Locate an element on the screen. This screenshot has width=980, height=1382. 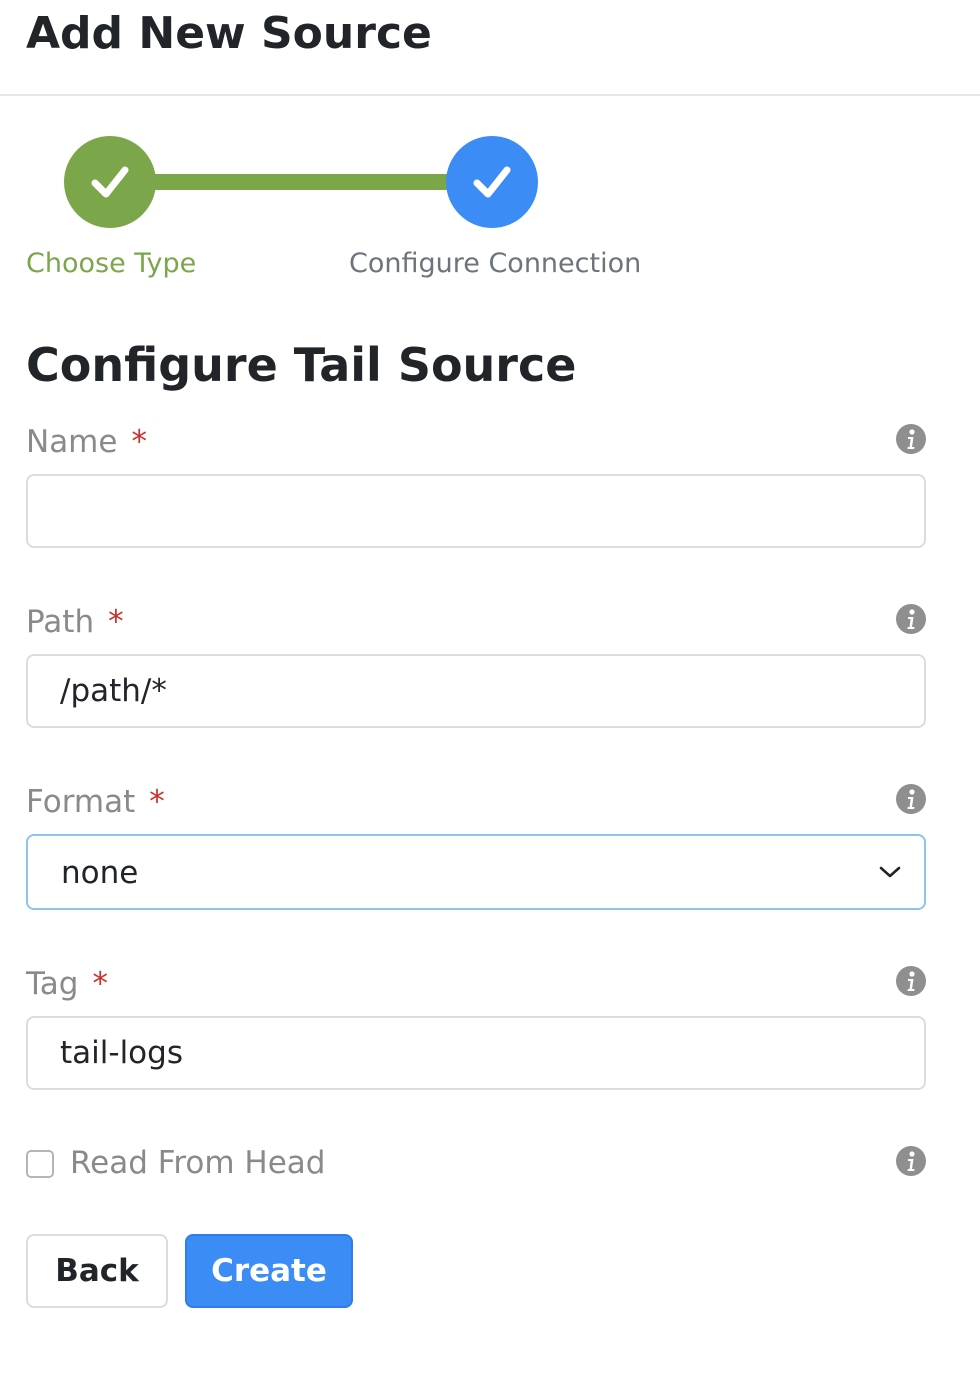
path-input is located at coordinates (476, 691).